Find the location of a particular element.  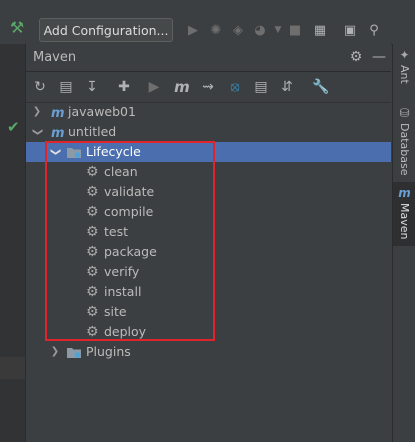

plugins-folder-icon is located at coordinates (74, 352).